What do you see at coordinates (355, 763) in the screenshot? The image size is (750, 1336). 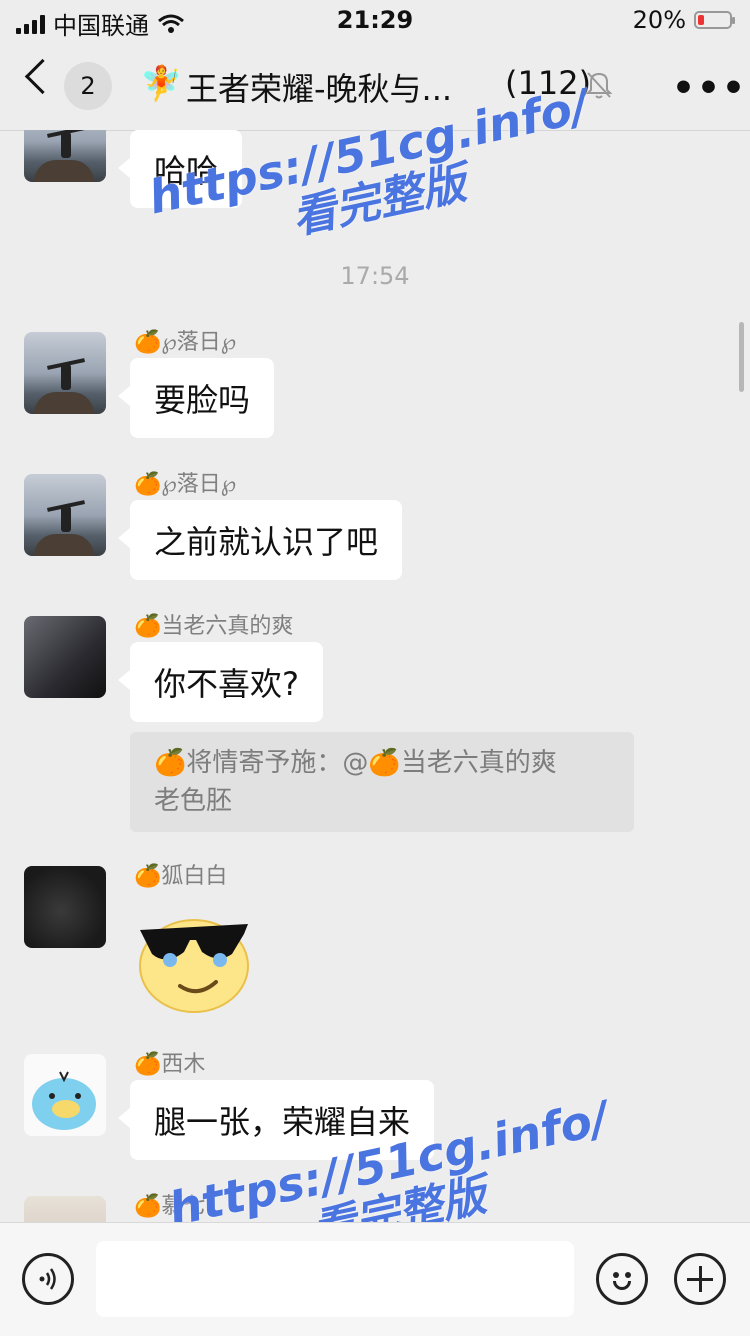 I see `quote-line: 🍊将情寄予施：@🍊当老六真的爽` at bounding box center [355, 763].